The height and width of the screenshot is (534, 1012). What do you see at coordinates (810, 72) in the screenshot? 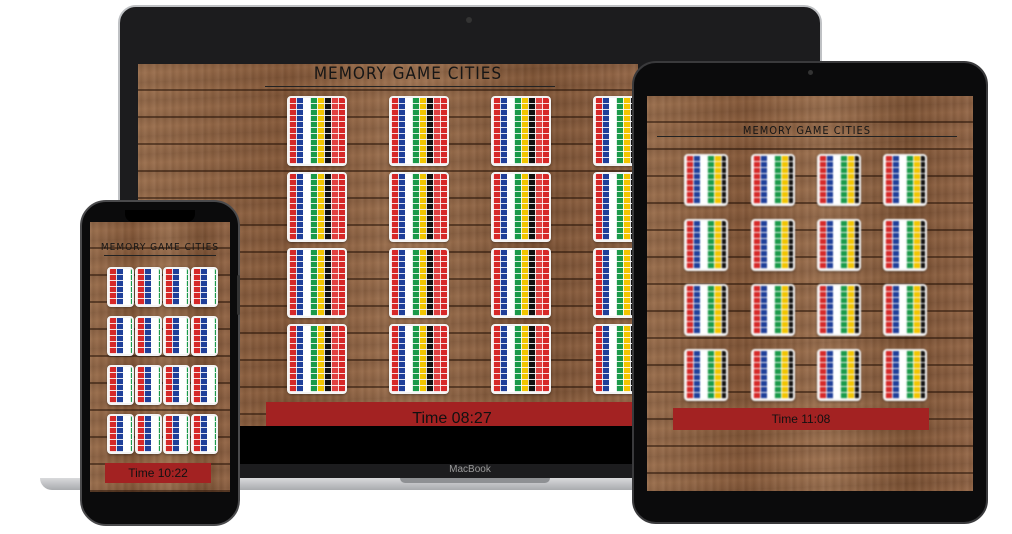
I see `tablet-camera` at bounding box center [810, 72].